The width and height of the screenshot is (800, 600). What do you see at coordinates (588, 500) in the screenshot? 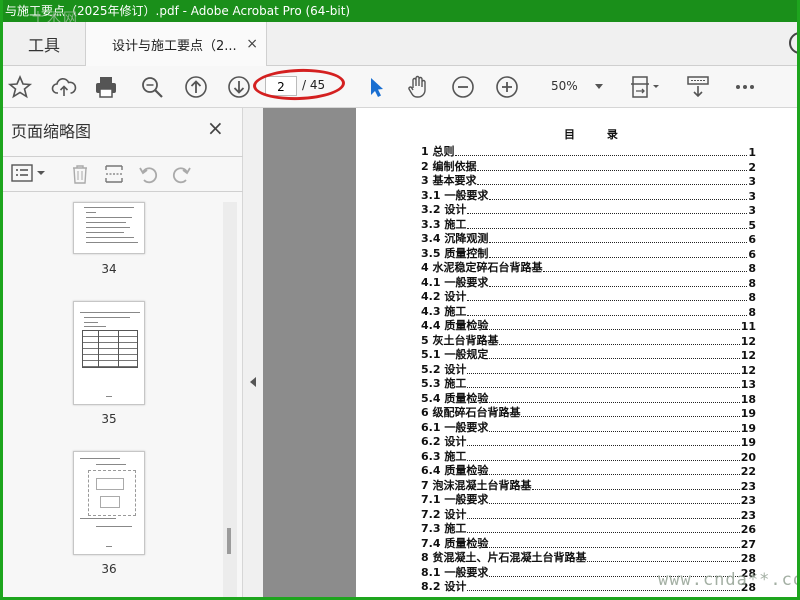
I see `toc-entry: 7.1 一般要求 23` at bounding box center [588, 500].